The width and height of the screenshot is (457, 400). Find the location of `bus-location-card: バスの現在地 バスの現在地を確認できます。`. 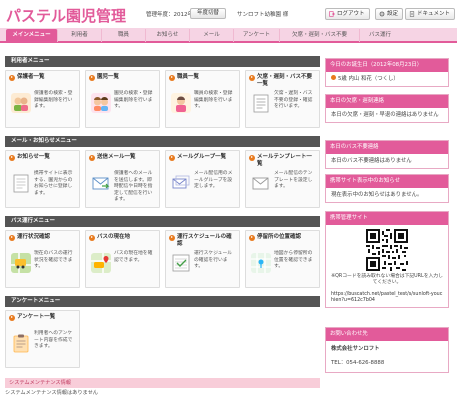

bus-location-card: バスの現在地 バスの現在地を確認できます。 is located at coordinates (122, 259).